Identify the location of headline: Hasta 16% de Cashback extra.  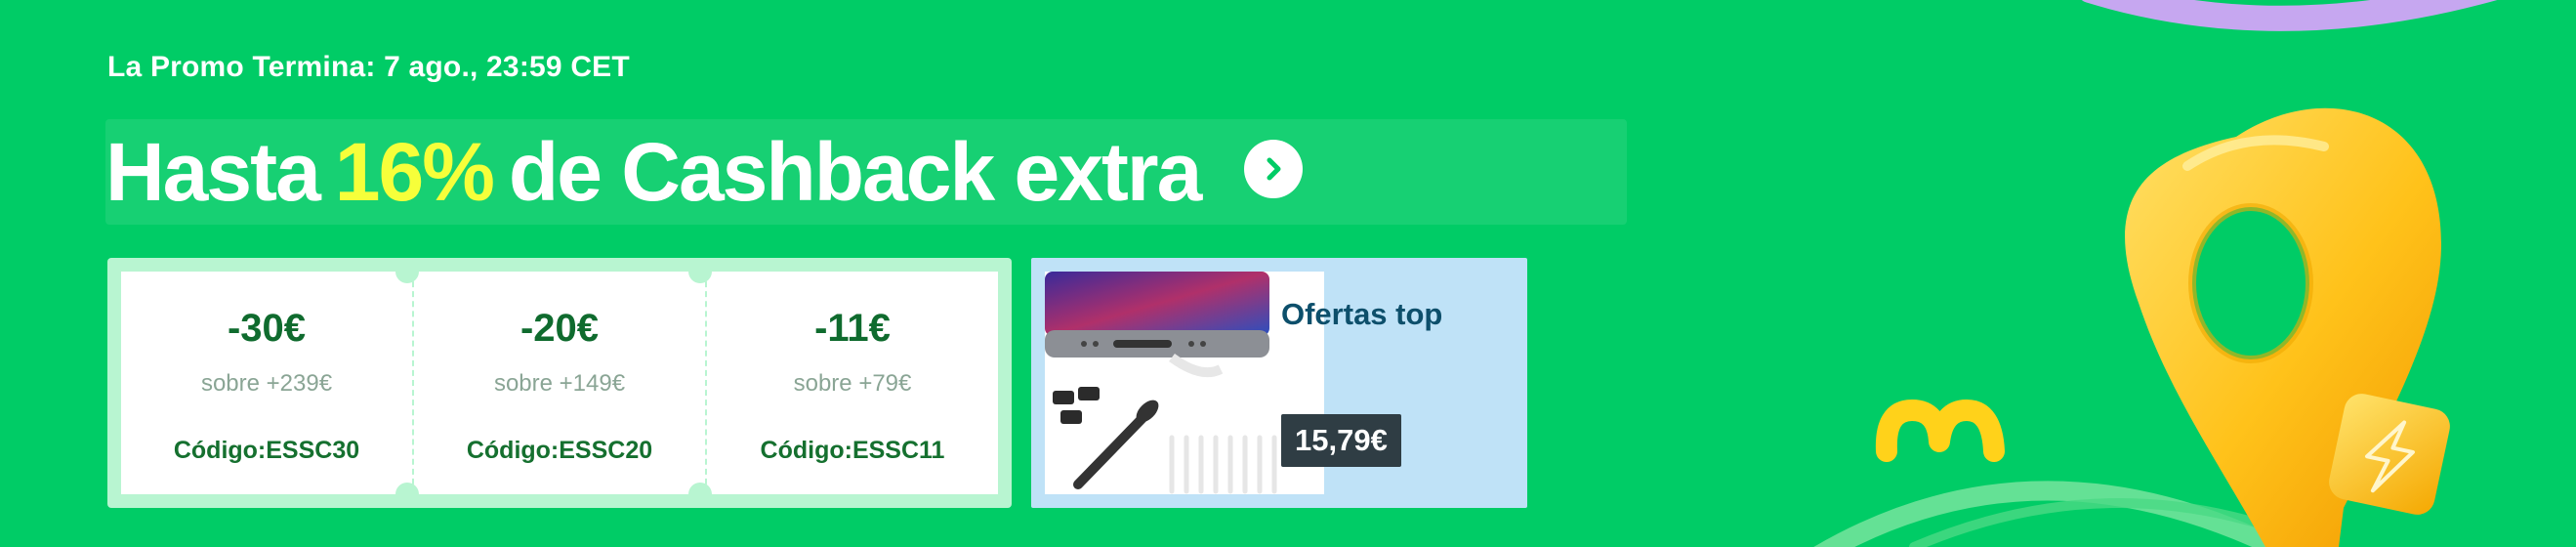
(653, 172).